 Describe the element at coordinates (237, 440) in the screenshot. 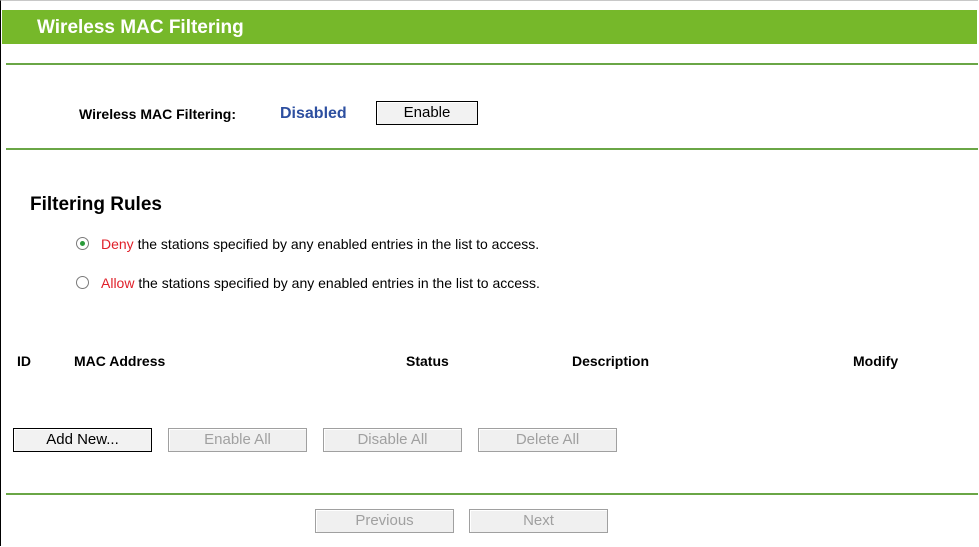

I see `enable-all-button: Enable All` at that location.